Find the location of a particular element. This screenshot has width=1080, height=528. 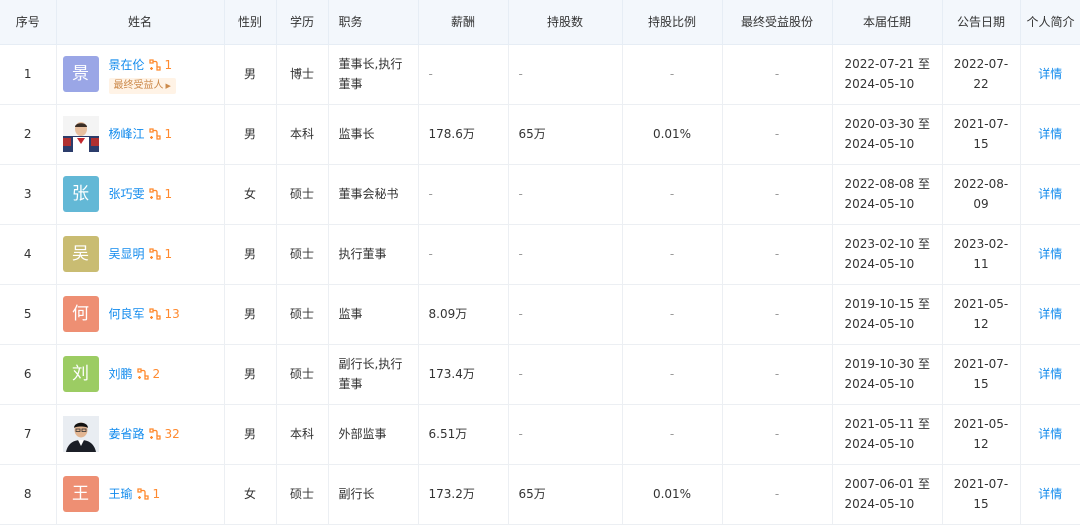

person-name-link: 杨峰江 is located at coordinates (127, 134).